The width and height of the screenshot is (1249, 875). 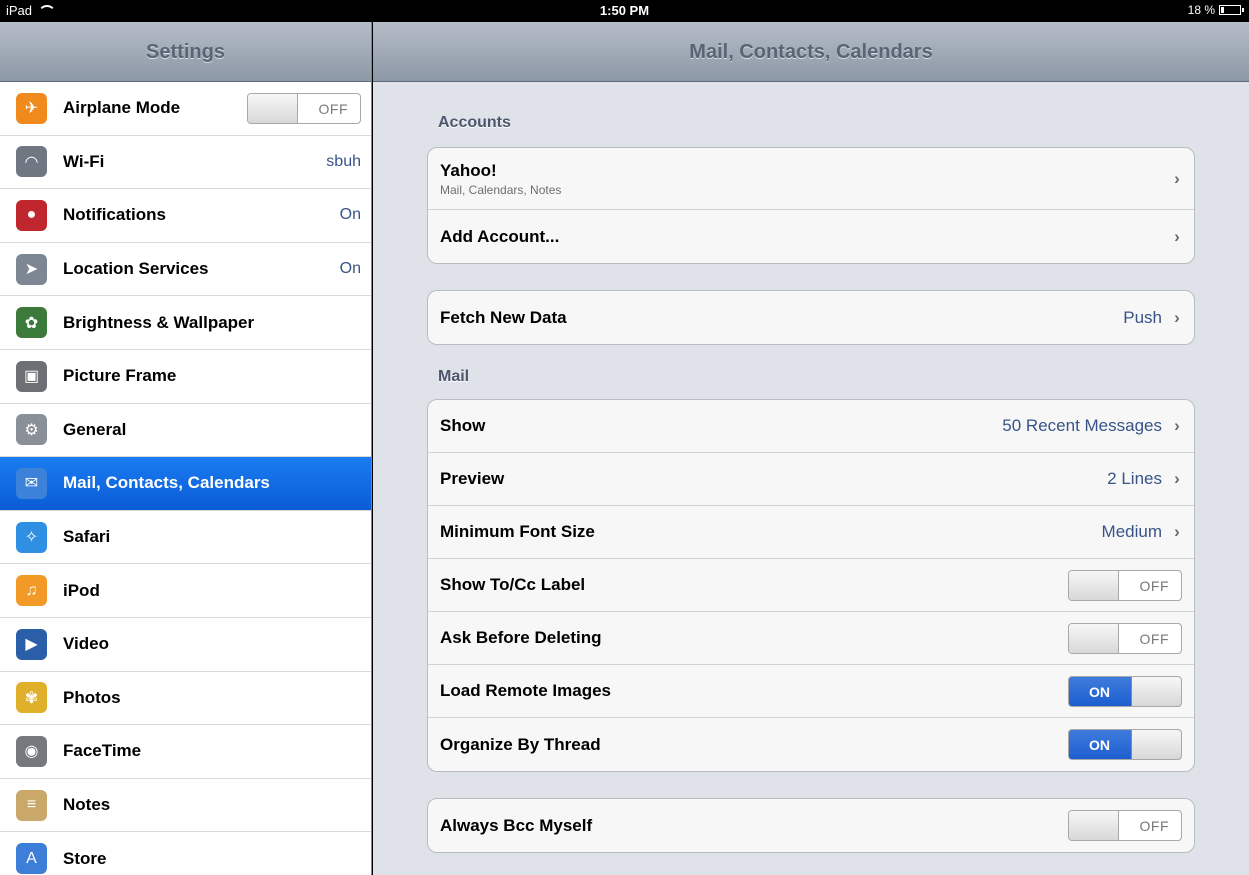 I want to click on sidebar-item-video: ▶ Video, so click(x=185, y=645).